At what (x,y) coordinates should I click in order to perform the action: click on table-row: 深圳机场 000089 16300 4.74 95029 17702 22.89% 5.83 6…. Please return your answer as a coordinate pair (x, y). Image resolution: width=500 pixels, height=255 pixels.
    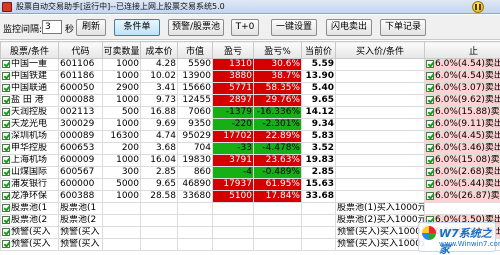
    Looking at the image, I should click on (250, 136).